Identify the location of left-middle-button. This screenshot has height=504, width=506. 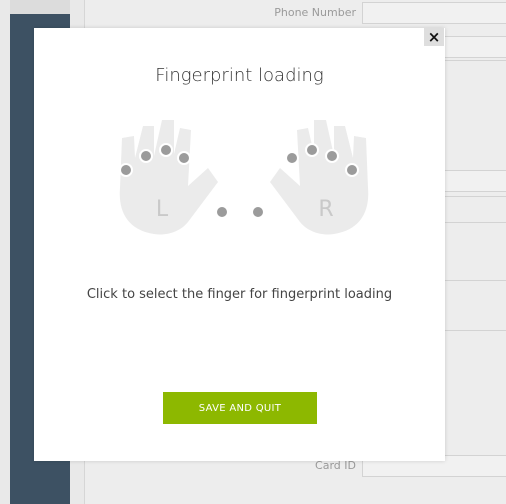
(166, 150).